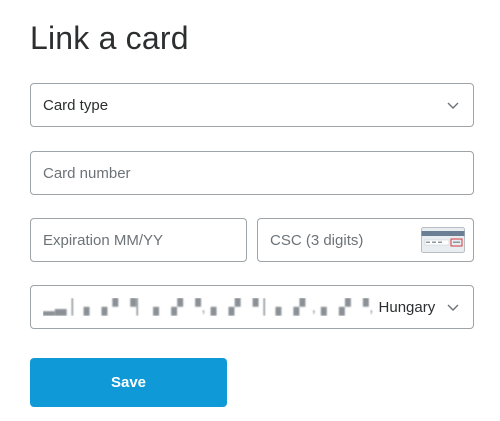 Image resolution: width=500 pixels, height=421 pixels. Describe the element at coordinates (211, 307) in the screenshot. I see `redacted-address: ▂▃ ▏▖▗ ▘▝▏ ▖▗▘▝, ▖▗▘▝ ▏▖▗▘, ▖▗▘▝,` at that location.